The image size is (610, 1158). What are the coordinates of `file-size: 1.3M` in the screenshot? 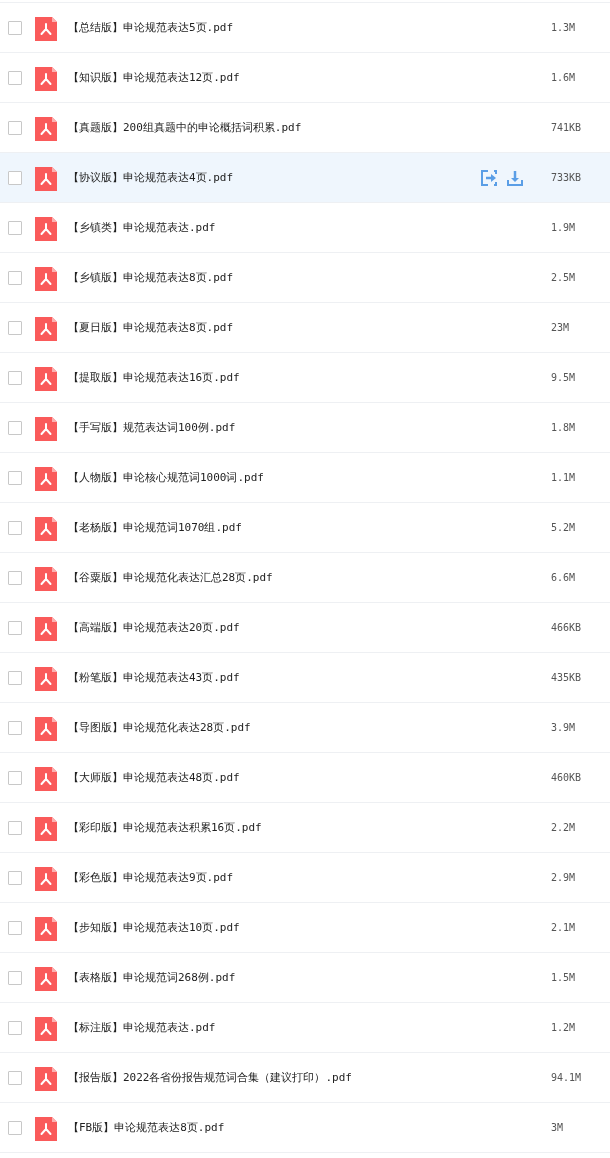 It's located at (564, 27).